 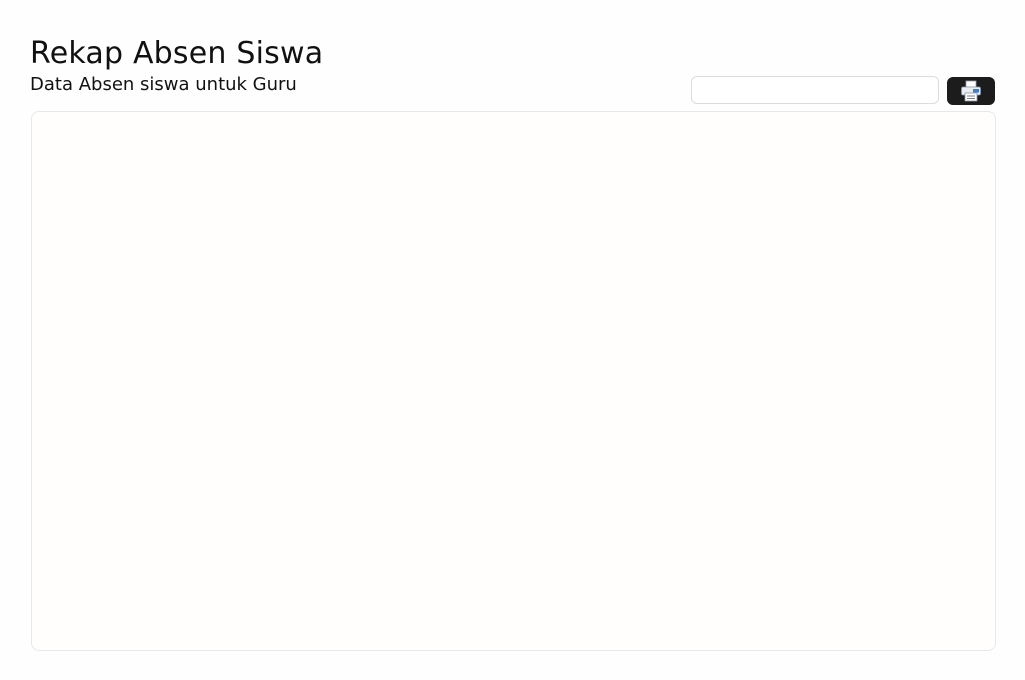 What do you see at coordinates (177, 53) in the screenshot?
I see `page-title: Rekap Absen Siswa` at bounding box center [177, 53].